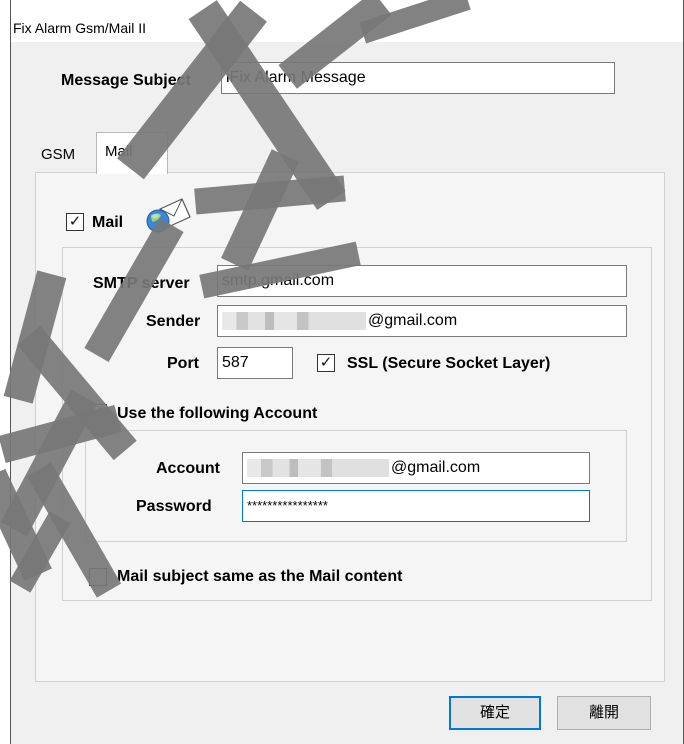 The height and width of the screenshot is (744, 684). I want to click on password-input: ****************, so click(416, 506).